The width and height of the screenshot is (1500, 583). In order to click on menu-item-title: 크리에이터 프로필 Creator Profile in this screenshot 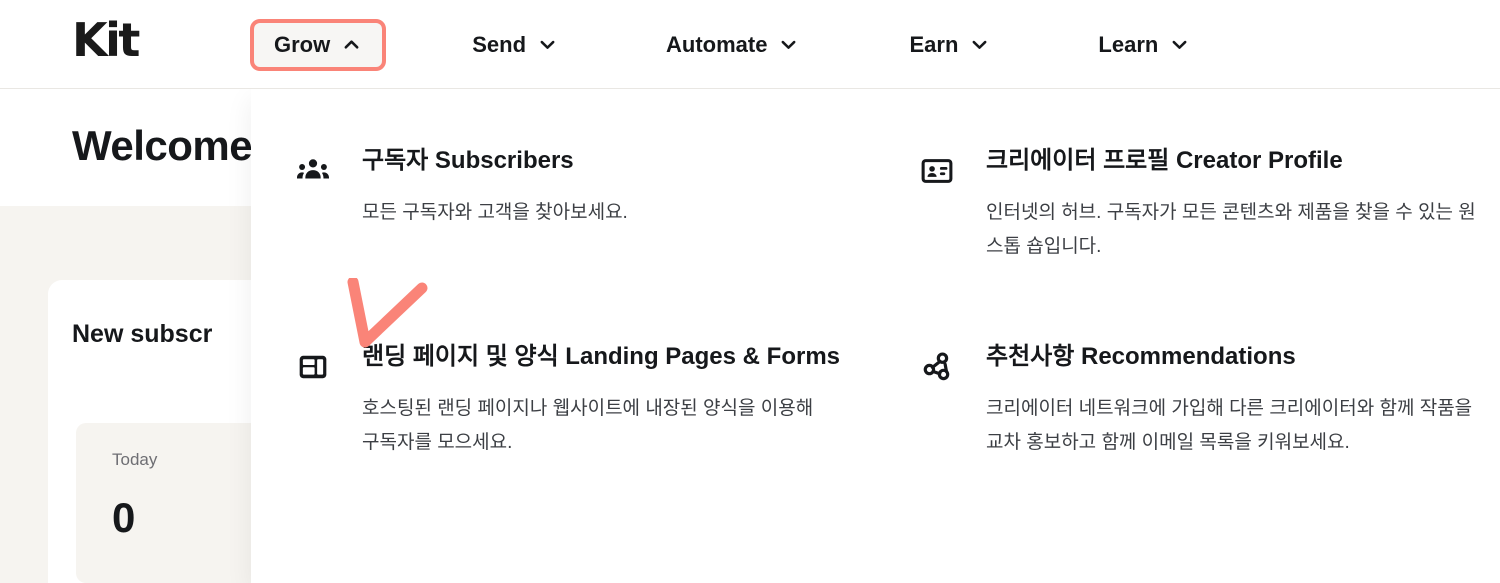, I will do `click(1164, 160)`.